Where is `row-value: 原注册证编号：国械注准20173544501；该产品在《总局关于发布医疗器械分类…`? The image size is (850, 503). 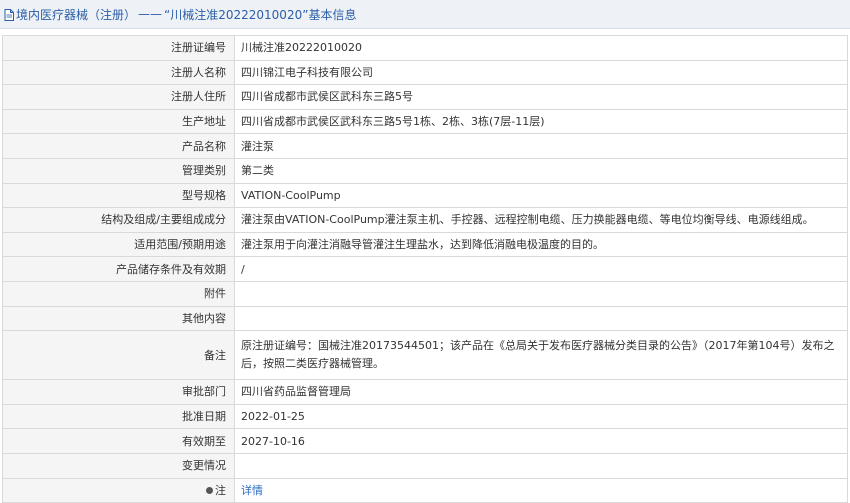
row-value: 原注册证编号：国械注准20173544501；该产品在《总局关于发布医疗器械分类… is located at coordinates (541, 355).